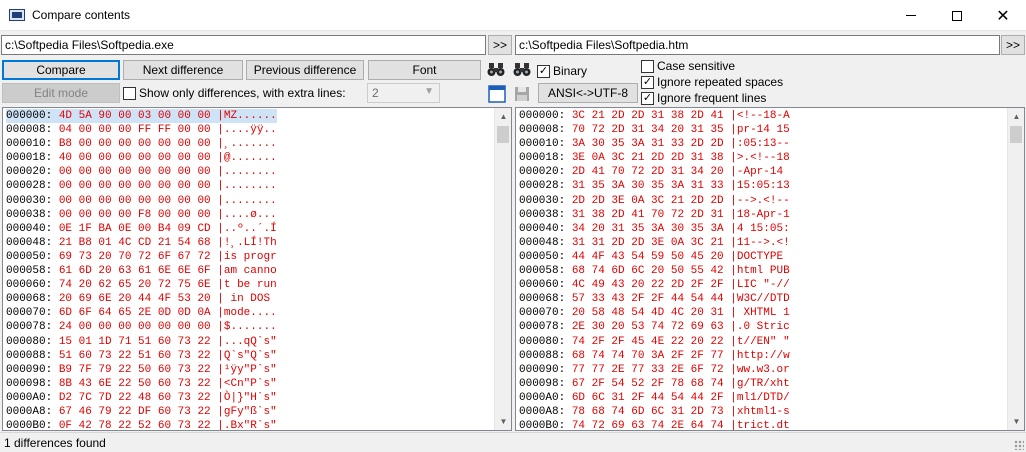 The image size is (1026, 452). What do you see at coordinates (760, 313) in the screenshot?
I see `ascii-text: | XHTML 1` at bounding box center [760, 313].